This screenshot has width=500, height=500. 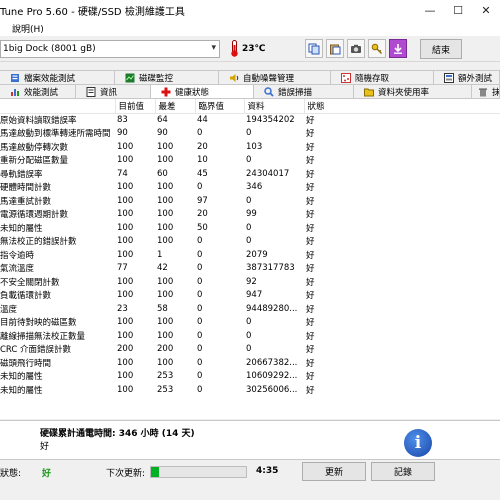 I want to click on disk-monitor-icon, so click(x=130, y=78).